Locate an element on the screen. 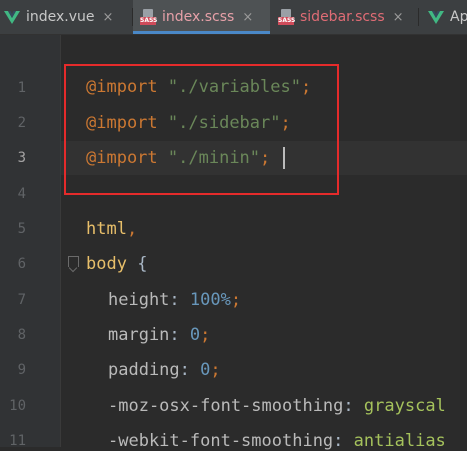 Image resolution: width=467 pixels, height=451 pixels. line-number: 1 is located at coordinates (21, 88).